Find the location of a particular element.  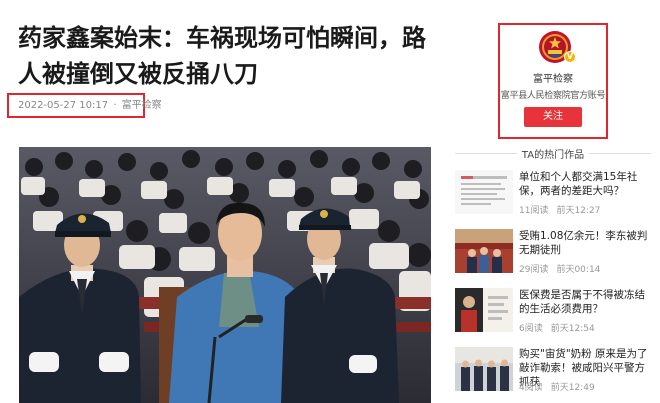

hot-item: 购买"宙货"奶粉 原来是为了敲诈勒索！被咸阳兴平警方抓获 4阅读 前天12:49 is located at coordinates (553, 375).